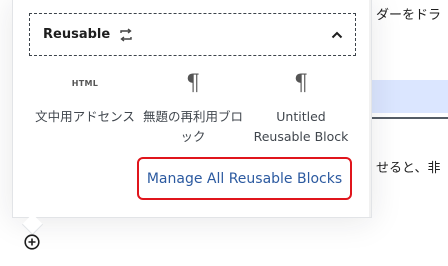 Image resolution: width=448 pixels, height=266 pixels. I want to click on selected-block-highlight, so click(410, 96).